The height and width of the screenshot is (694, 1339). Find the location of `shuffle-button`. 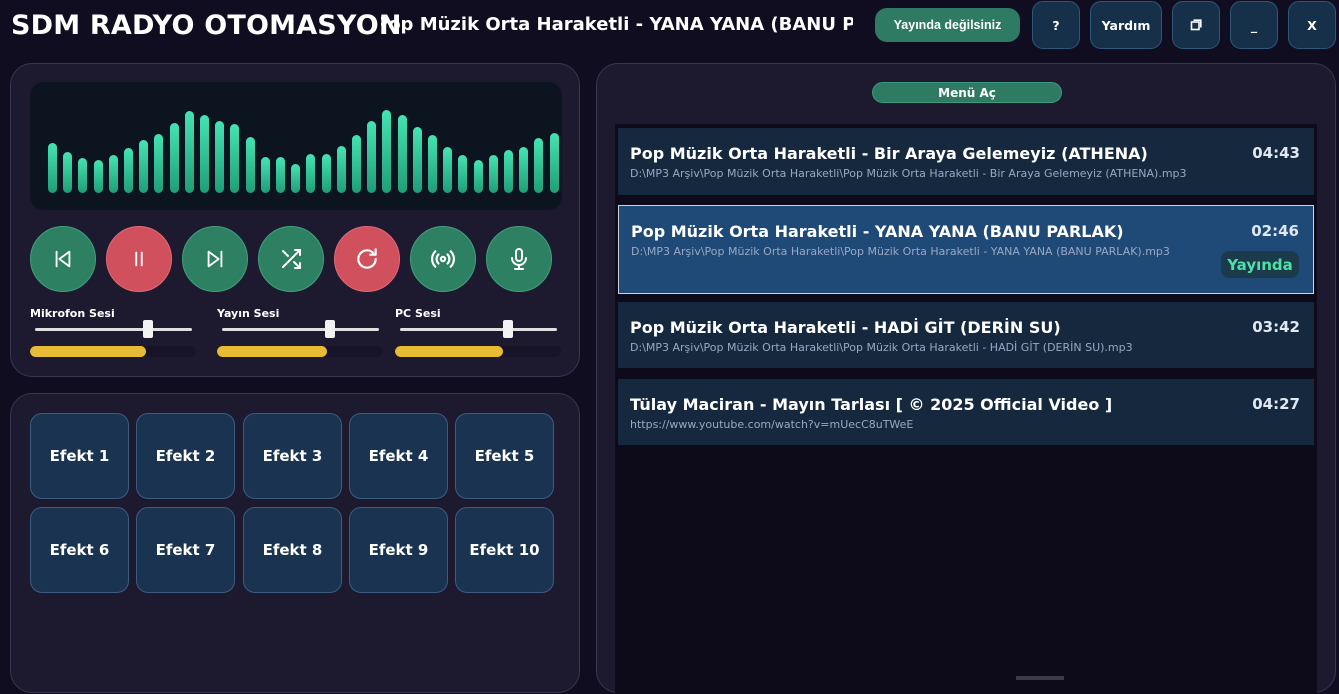

shuffle-button is located at coordinates (291, 259).